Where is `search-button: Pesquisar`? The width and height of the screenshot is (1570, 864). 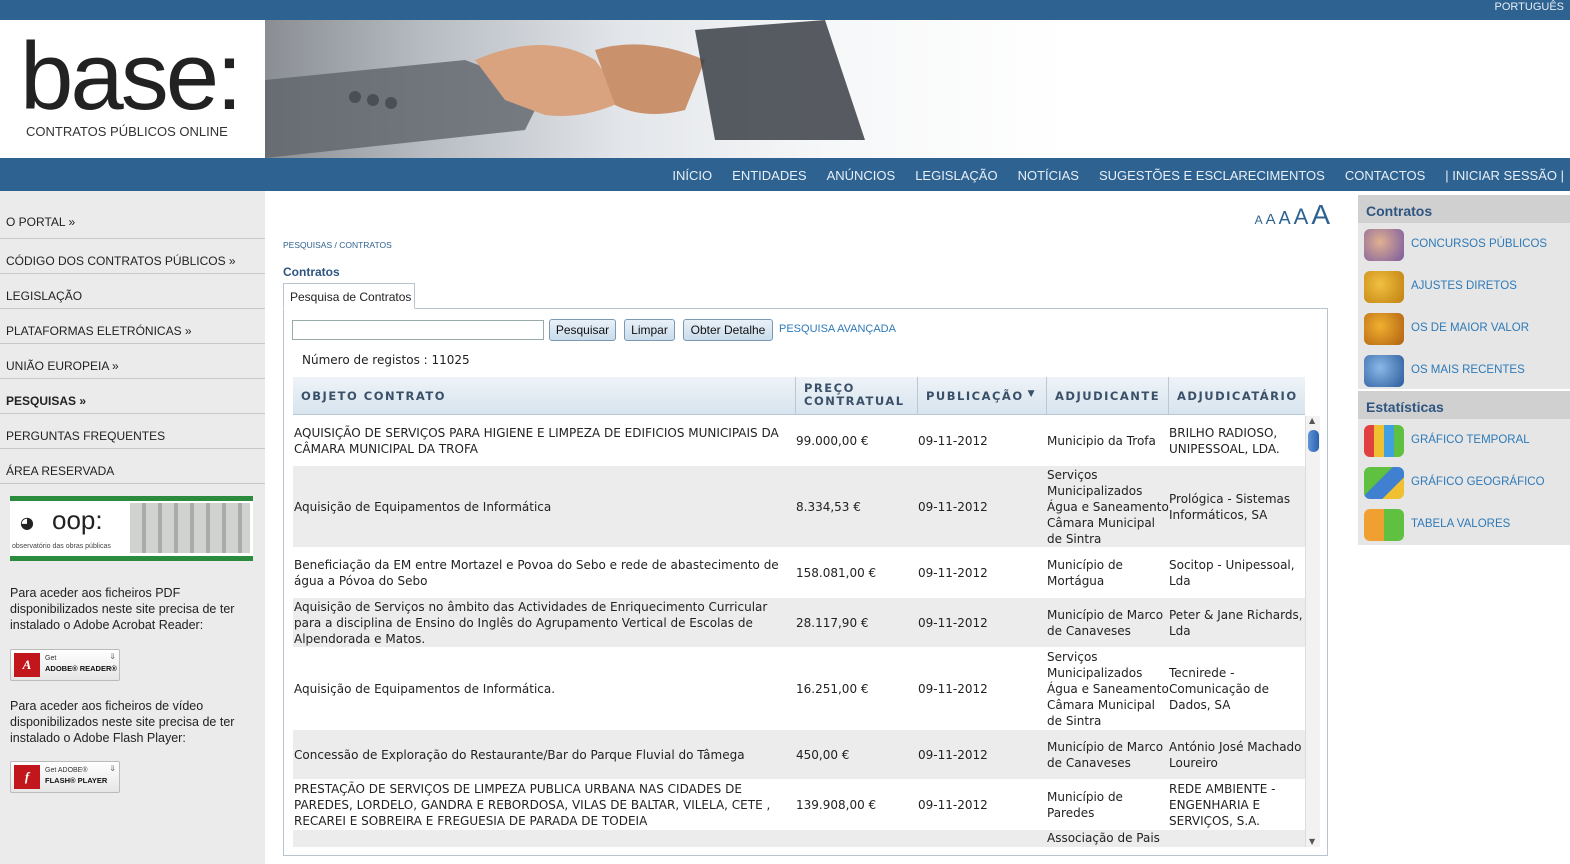
search-button: Pesquisar is located at coordinates (582, 330).